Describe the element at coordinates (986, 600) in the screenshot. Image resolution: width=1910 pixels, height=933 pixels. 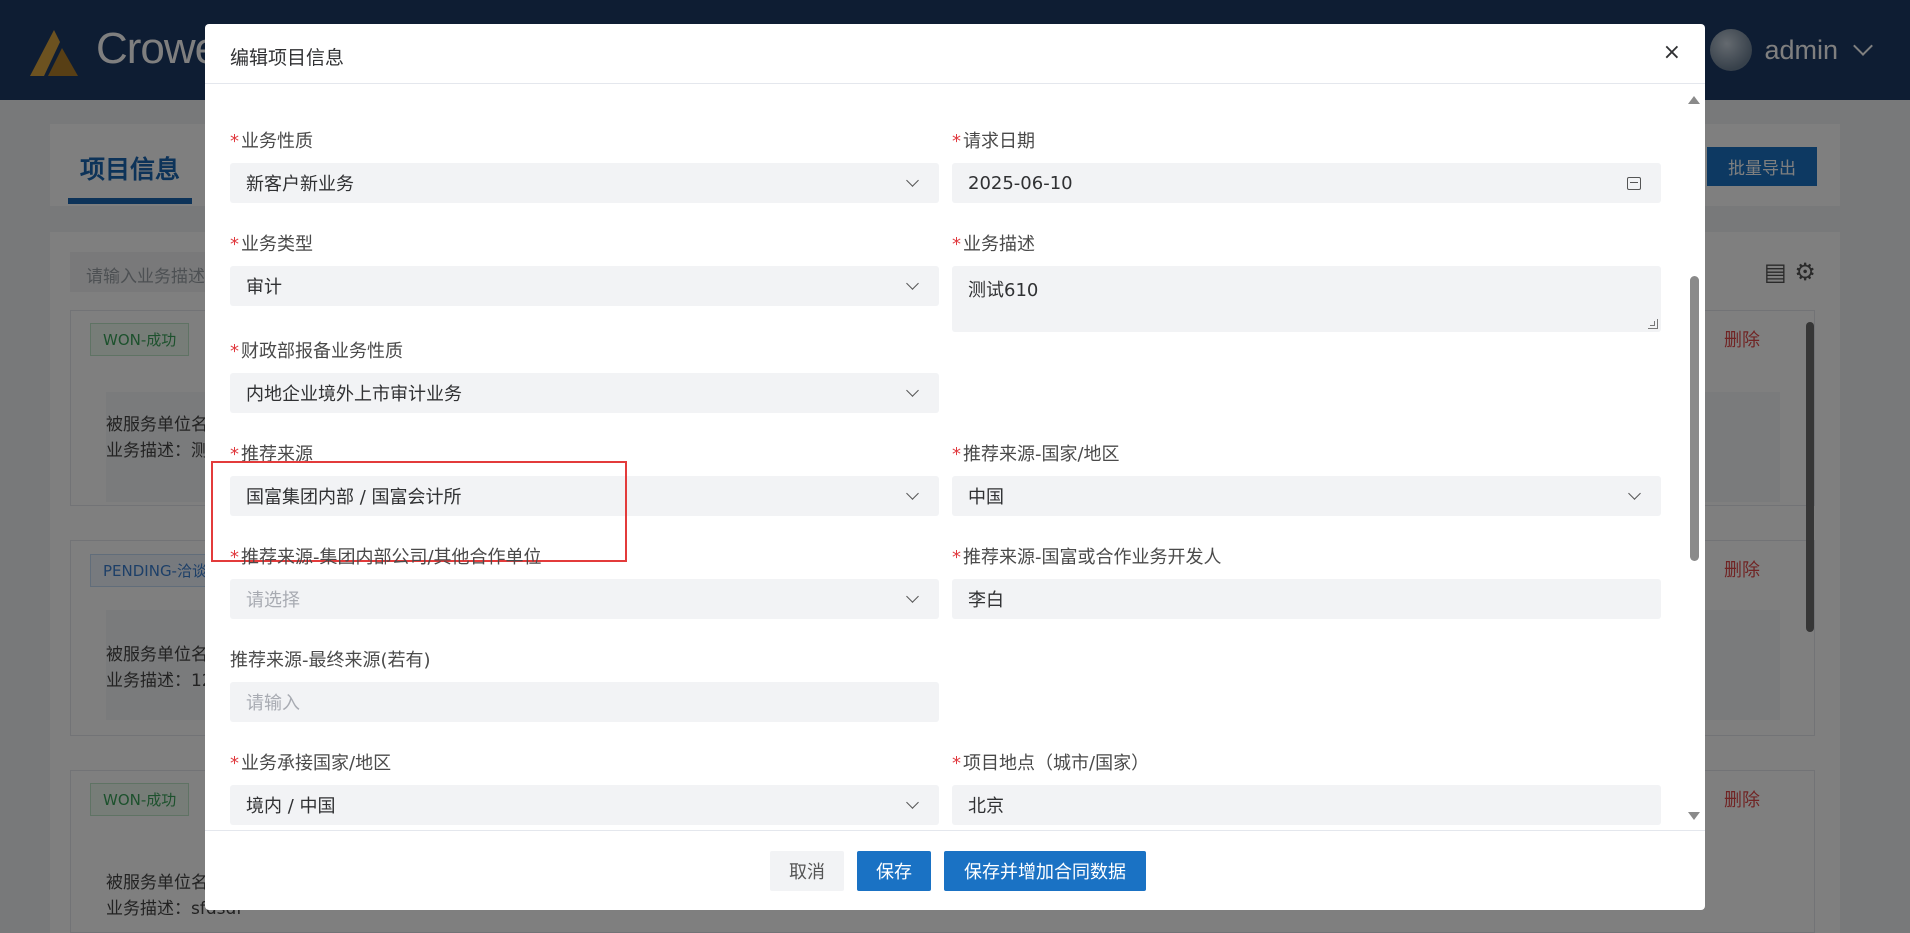
I see `input-value: 李白` at that location.